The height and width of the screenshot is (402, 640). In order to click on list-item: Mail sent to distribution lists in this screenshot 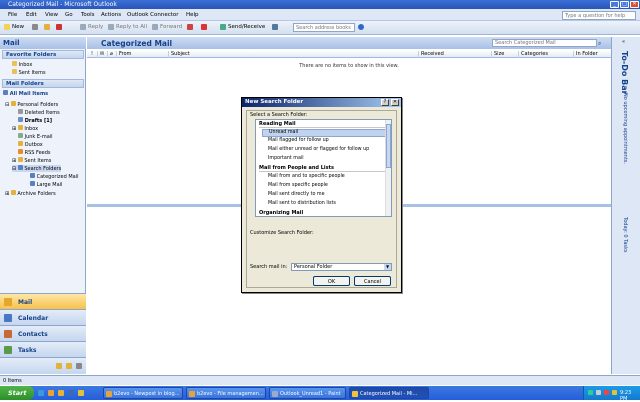, I will do `click(324, 205)`.